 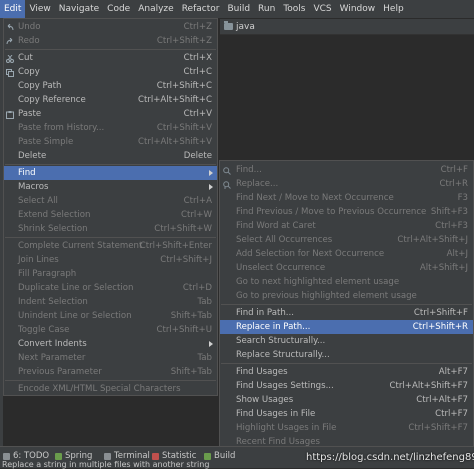 What do you see at coordinates (79, 9) in the screenshot?
I see `menu-navigate: Navigate` at bounding box center [79, 9].